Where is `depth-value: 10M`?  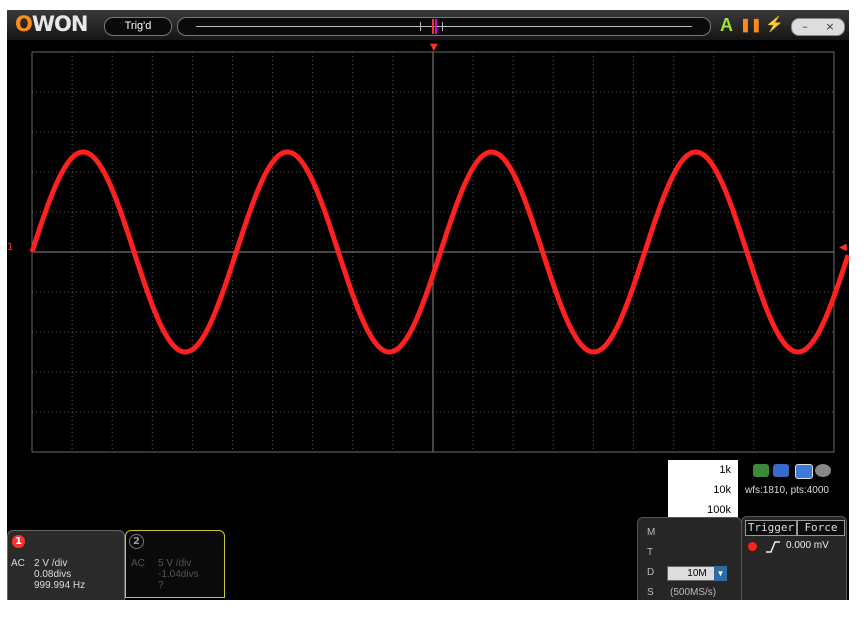 depth-value: 10M is located at coordinates (697, 573).